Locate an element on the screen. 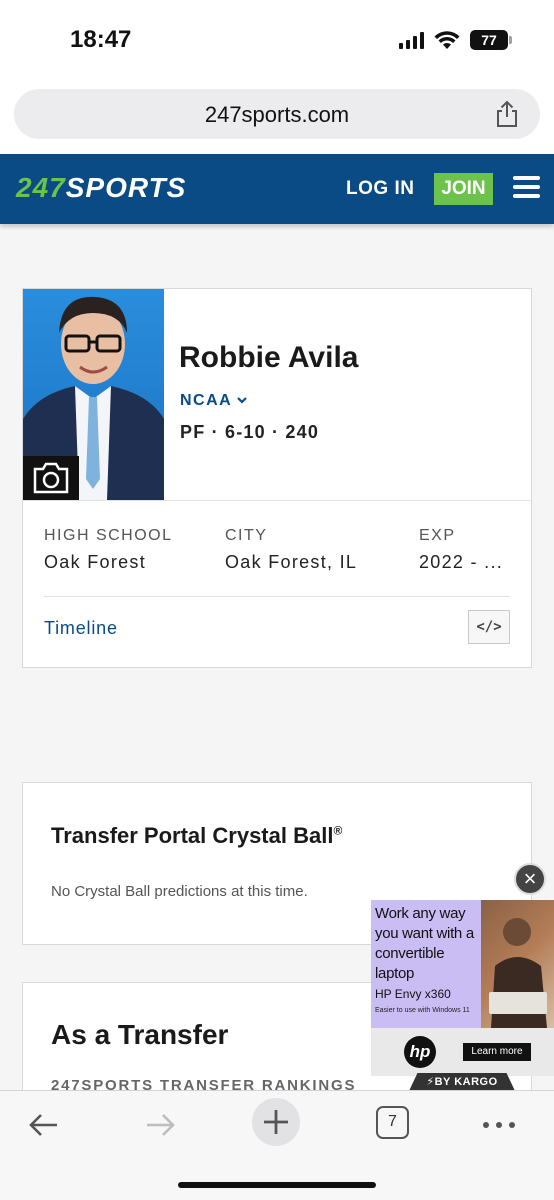 This screenshot has width=554, height=1200. hp-logo: hp is located at coordinates (420, 1052).